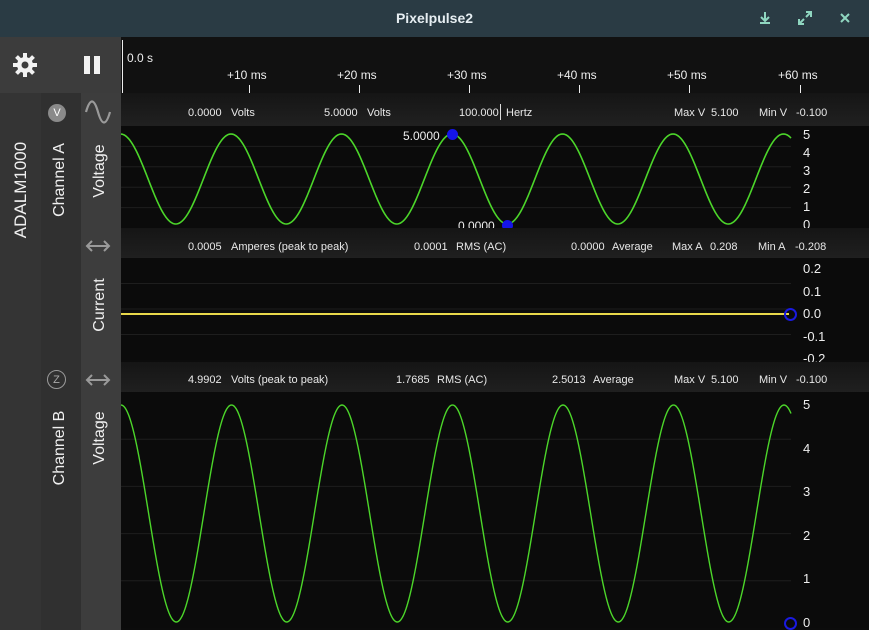 The height and width of the screenshot is (630, 869). What do you see at coordinates (814, 336) in the screenshot?
I see `y-tick-label: -0.1` at bounding box center [814, 336].